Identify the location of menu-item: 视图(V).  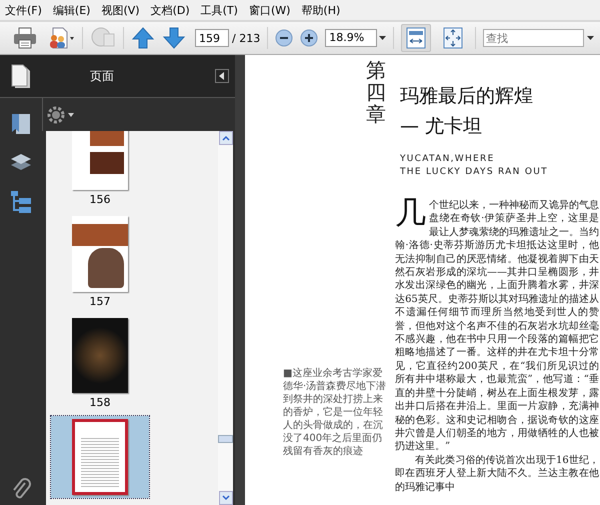
(124, 10).